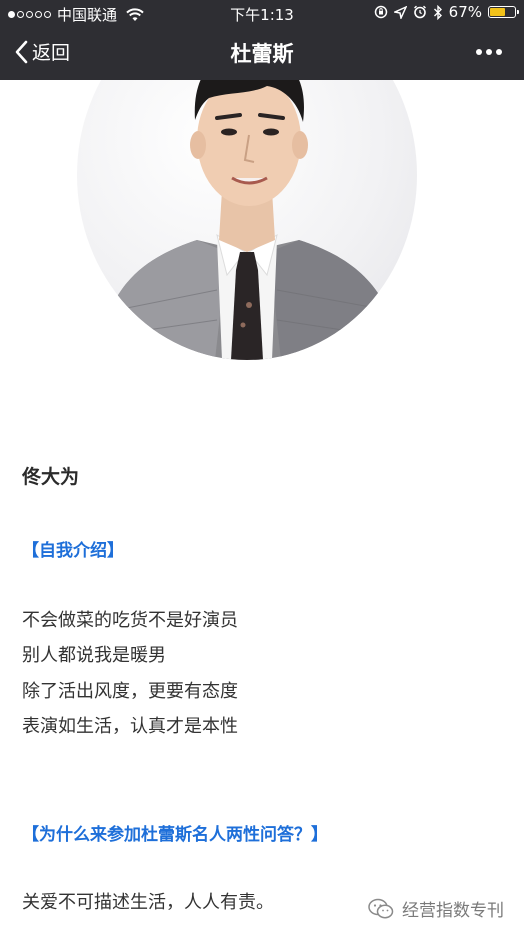 This screenshot has height=931, width=524. Describe the element at coordinates (148, 902) in the screenshot. I see `answer-text: 关爱不可描述生活，人人有责。` at that location.